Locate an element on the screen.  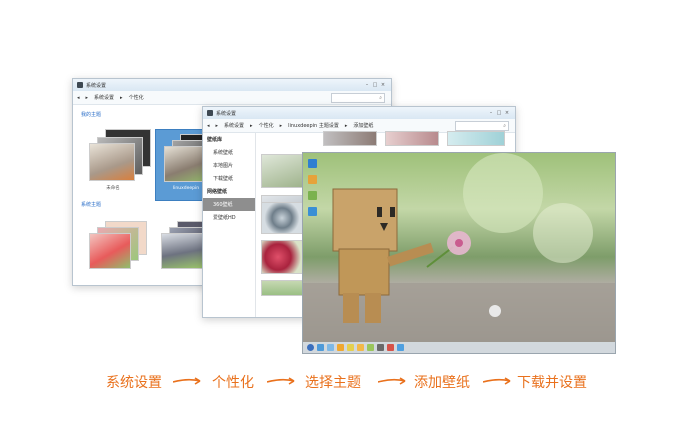
sidebar-item-system-wallpaper: 系统壁纸 is located at coordinates (229, 152).